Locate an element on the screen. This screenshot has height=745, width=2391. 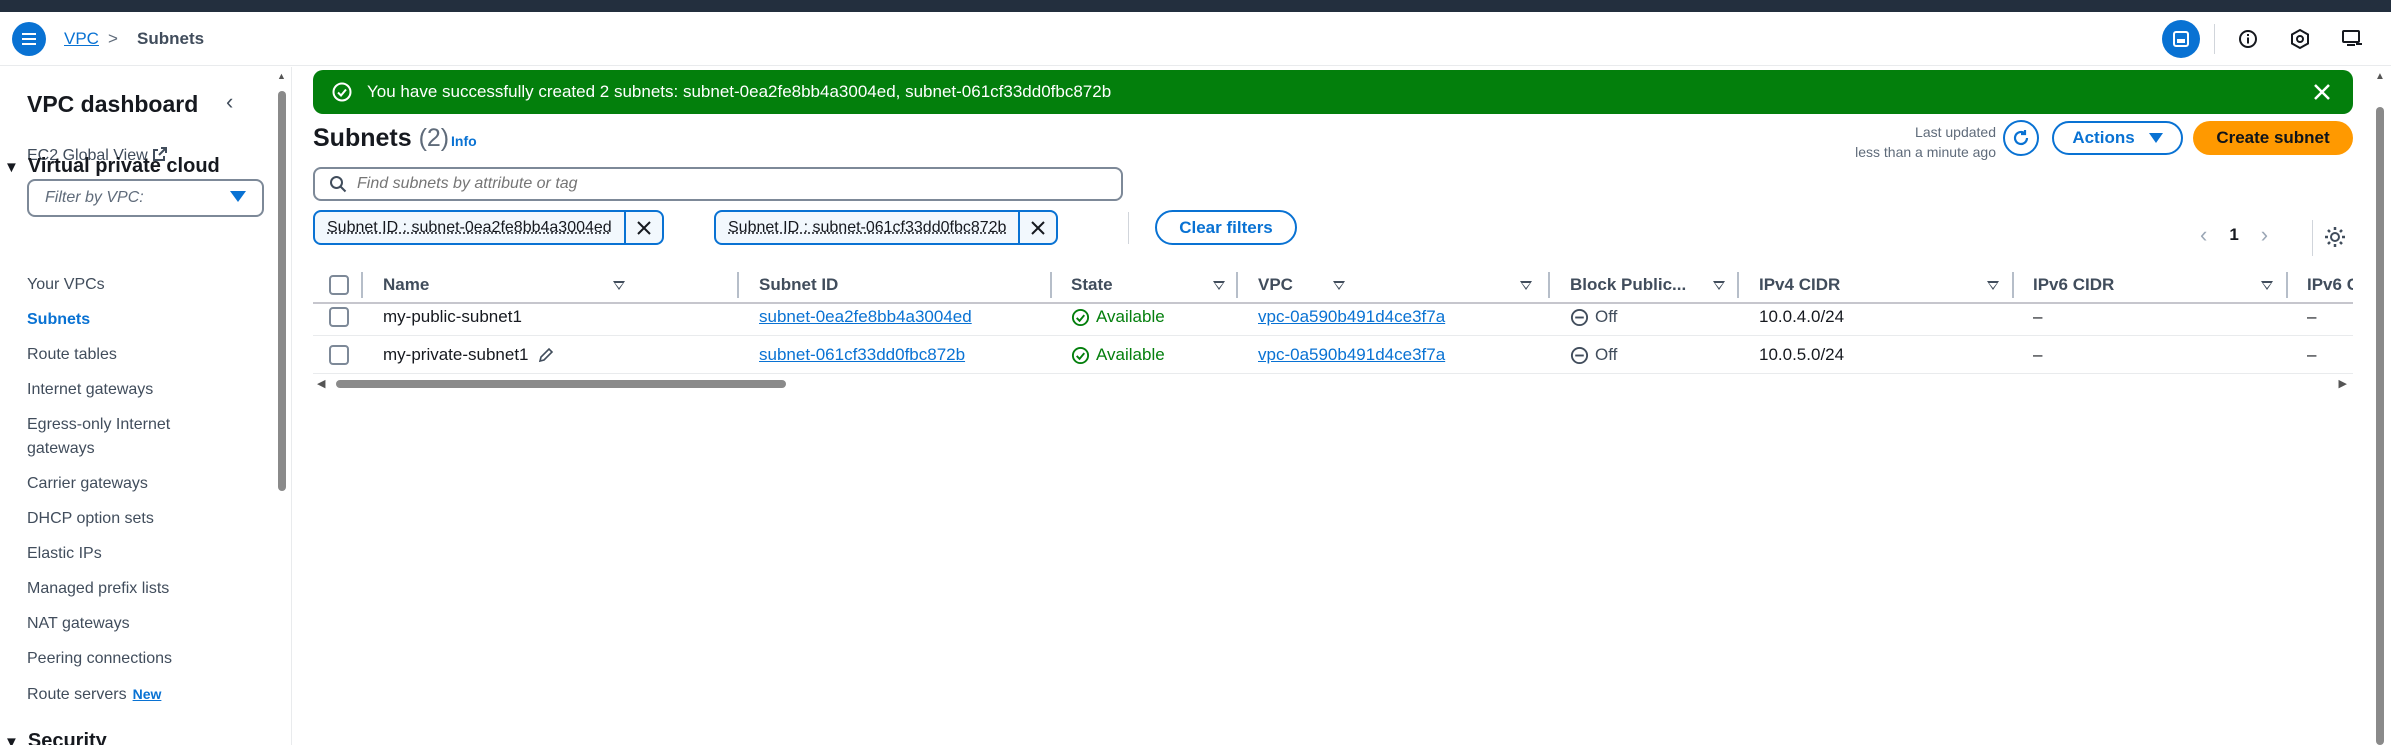
search-field is located at coordinates (718, 184).